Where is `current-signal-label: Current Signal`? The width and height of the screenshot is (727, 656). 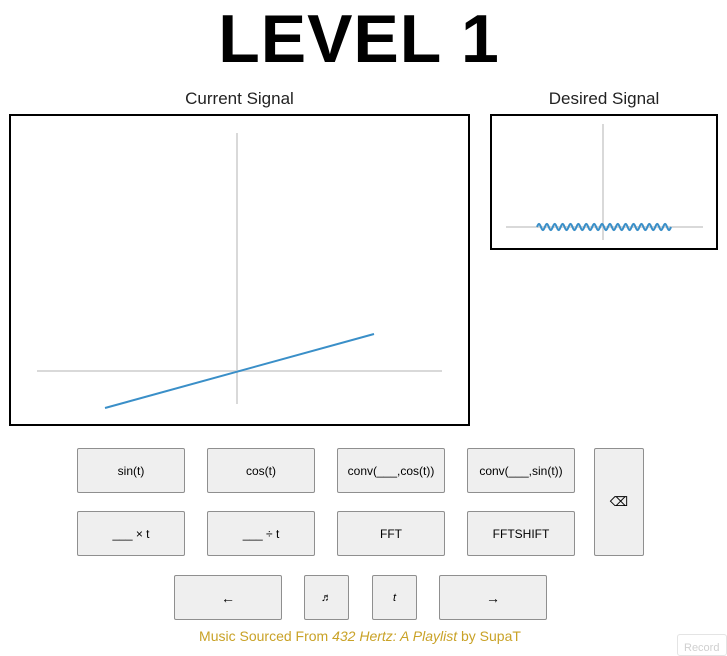 current-signal-label: Current Signal is located at coordinates (239, 98).